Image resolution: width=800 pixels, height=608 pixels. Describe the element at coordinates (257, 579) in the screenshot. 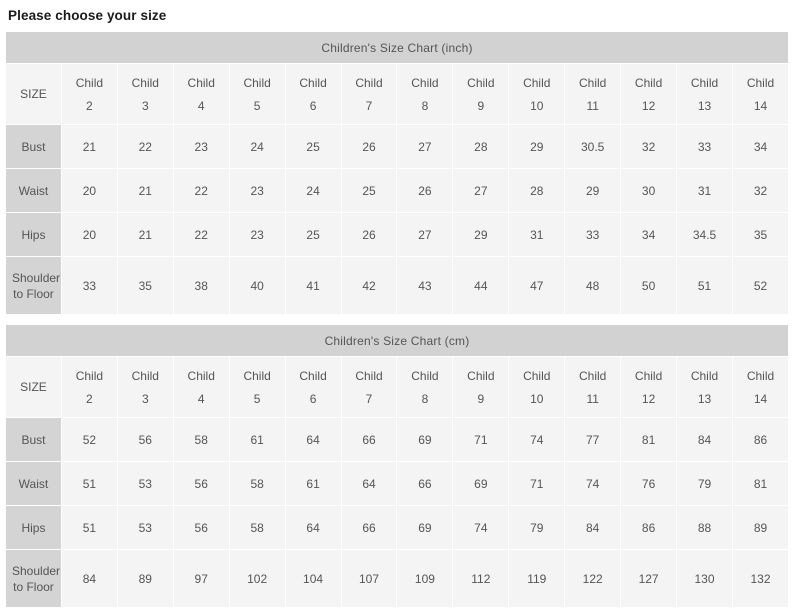

I see `measurement-cell: 102` at that location.